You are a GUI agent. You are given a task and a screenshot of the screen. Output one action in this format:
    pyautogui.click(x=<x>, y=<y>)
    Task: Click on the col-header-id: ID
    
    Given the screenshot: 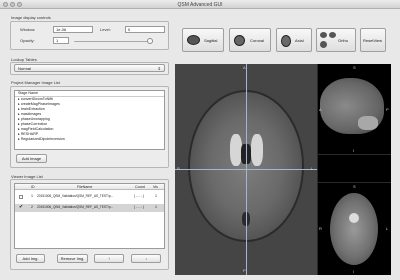 What is the action you would take?
    pyautogui.click(x=33, y=186)
    